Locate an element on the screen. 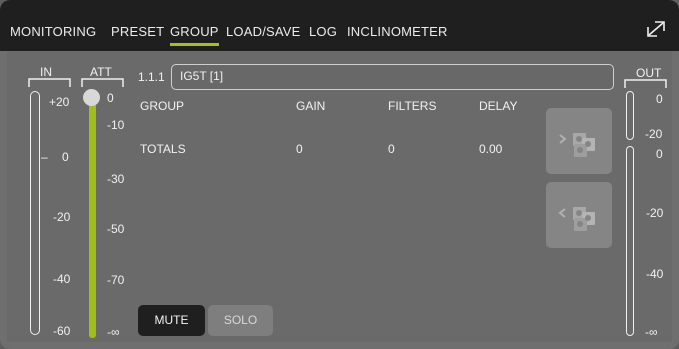 This screenshot has width=679, height=349. totals-filters: 0 is located at coordinates (391, 149).